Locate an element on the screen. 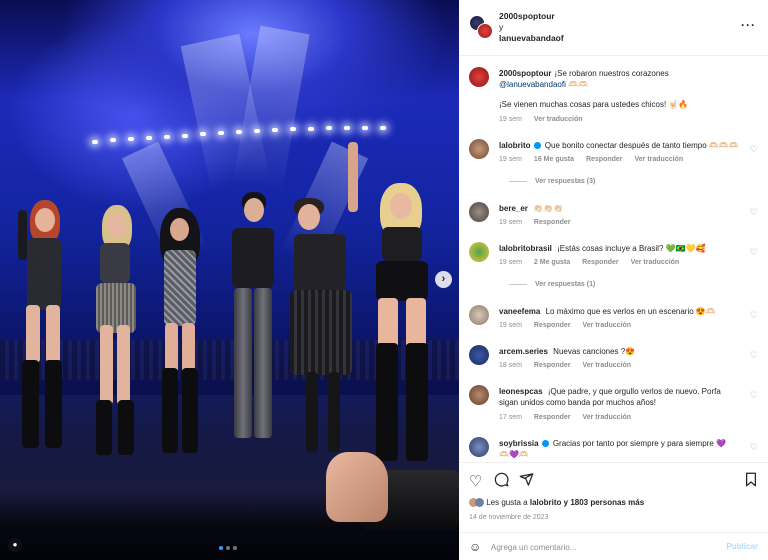 The height and width of the screenshot is (560, 768). comment-text: ¡Estás cosas incluye a Brasil? 💚🇧🇷💛🥰 is located at coordinates (631, 248).